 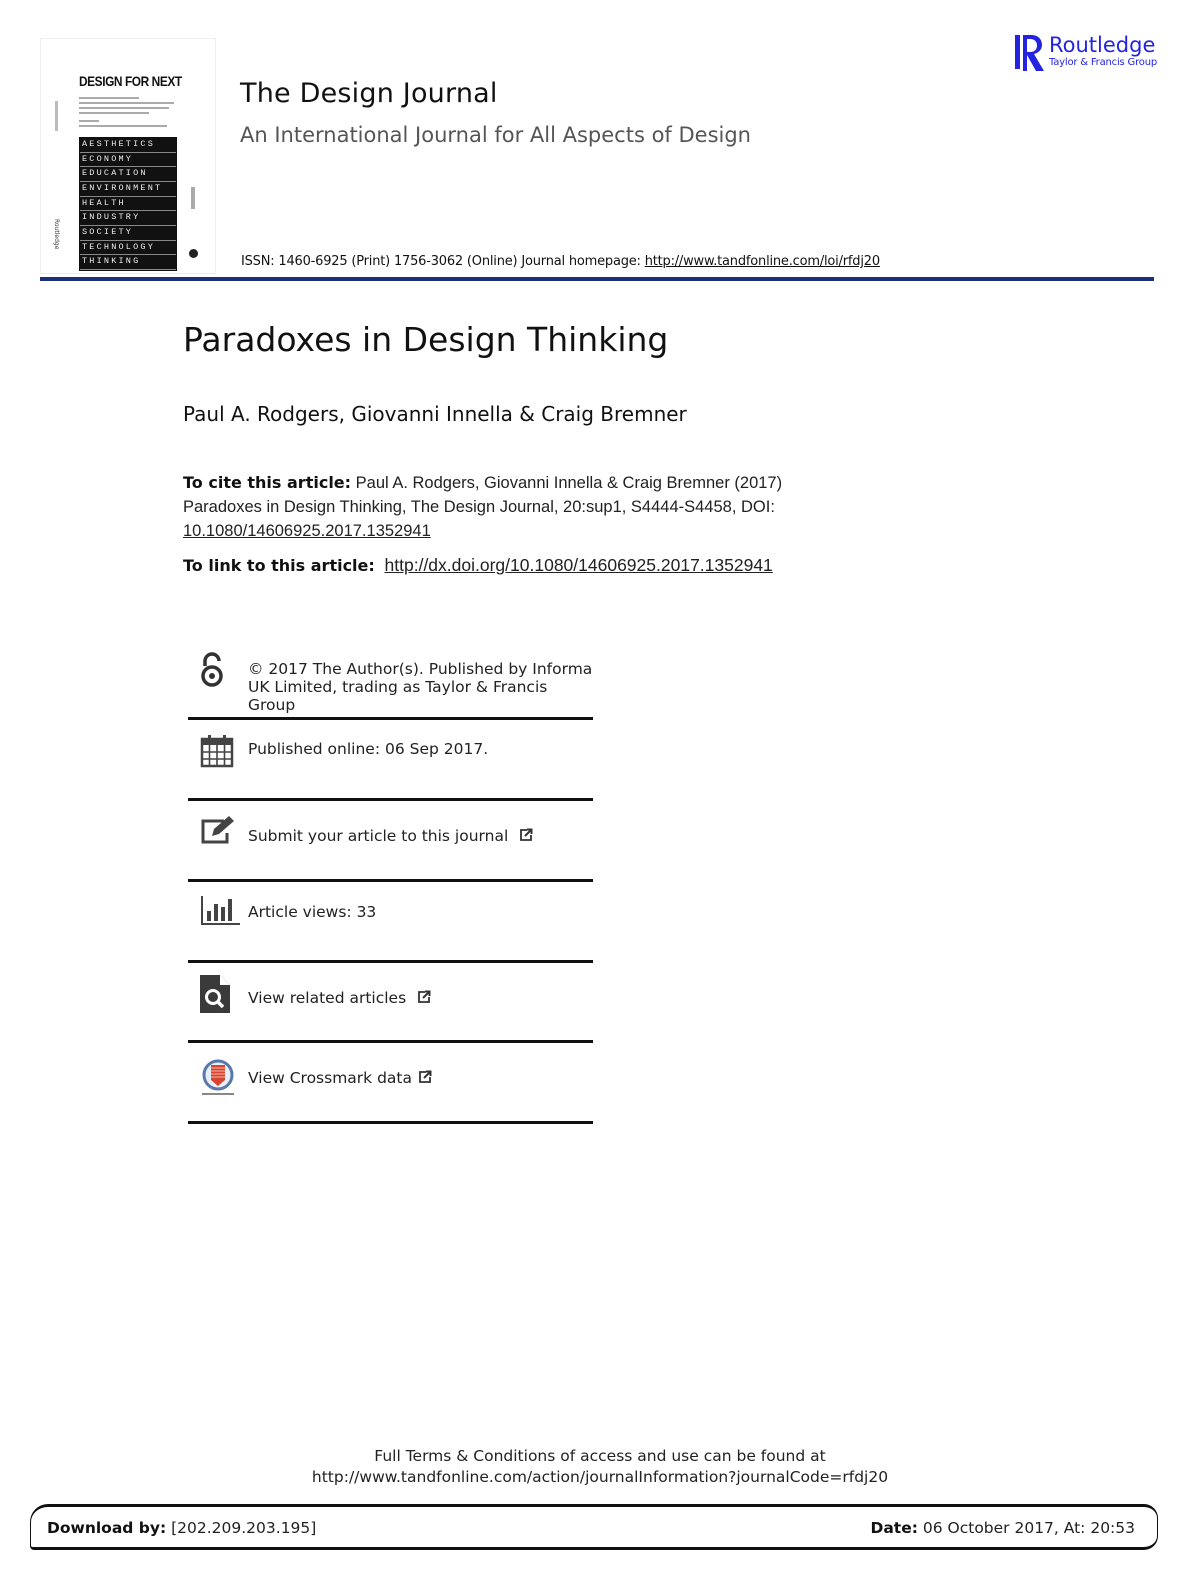 What do you see at coordinates (218, 1077) in the screenshot?
I see `crossmark-icon` at bounding box center [218, 1077].